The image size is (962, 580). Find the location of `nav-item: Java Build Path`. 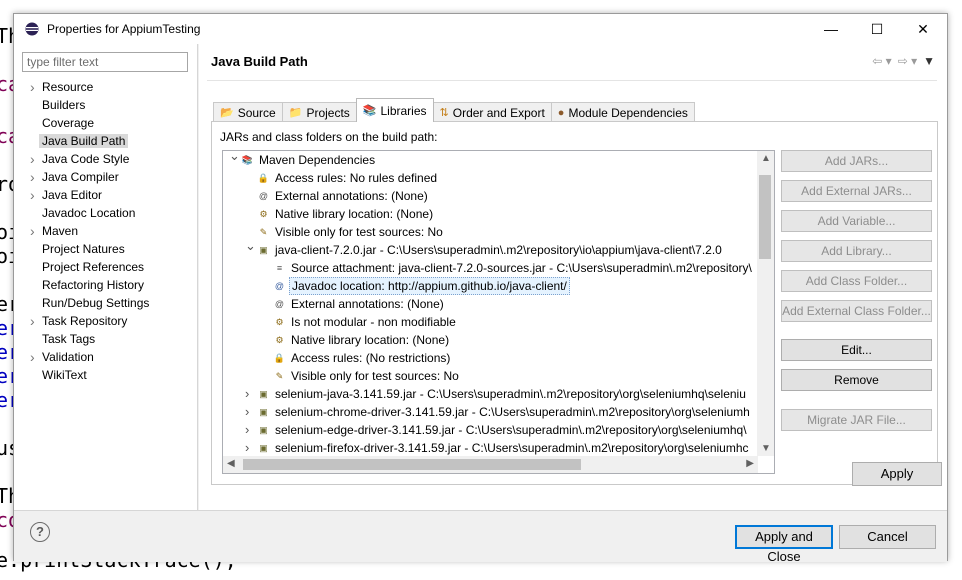

nav-item: Java Build Path is located at coordinates (112, 141).